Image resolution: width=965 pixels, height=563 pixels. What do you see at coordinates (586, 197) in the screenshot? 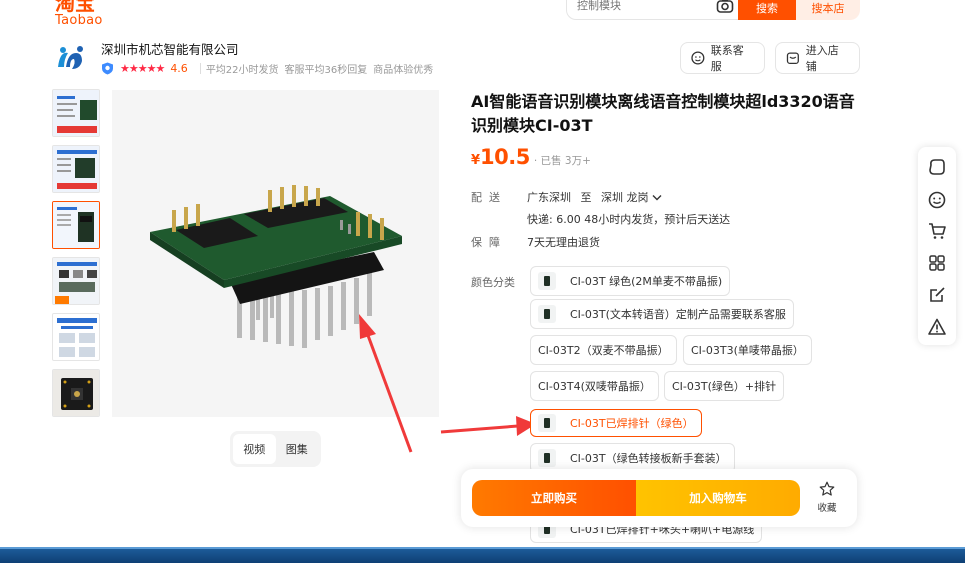
I see `ship-to-word: 至` at bounding box center [586, 197].